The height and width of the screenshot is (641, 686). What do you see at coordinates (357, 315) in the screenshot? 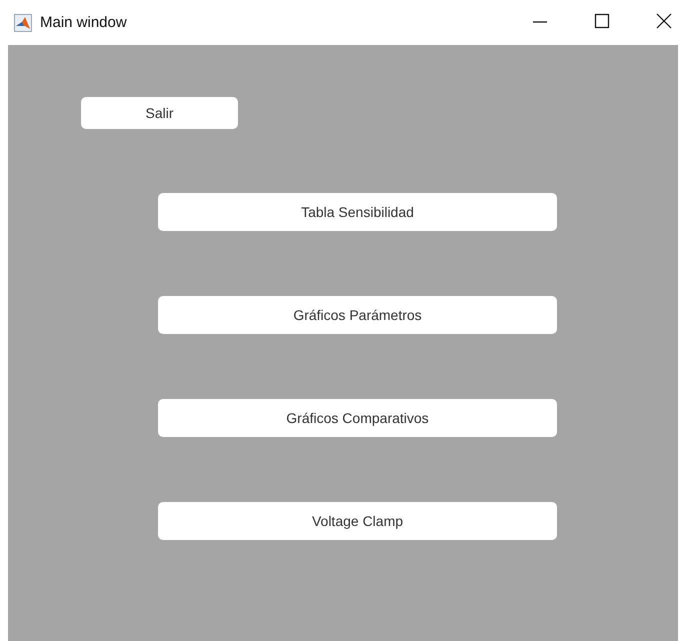
I see `menu-button: Gráficos Parámetros` at bounding box center [357, 315].